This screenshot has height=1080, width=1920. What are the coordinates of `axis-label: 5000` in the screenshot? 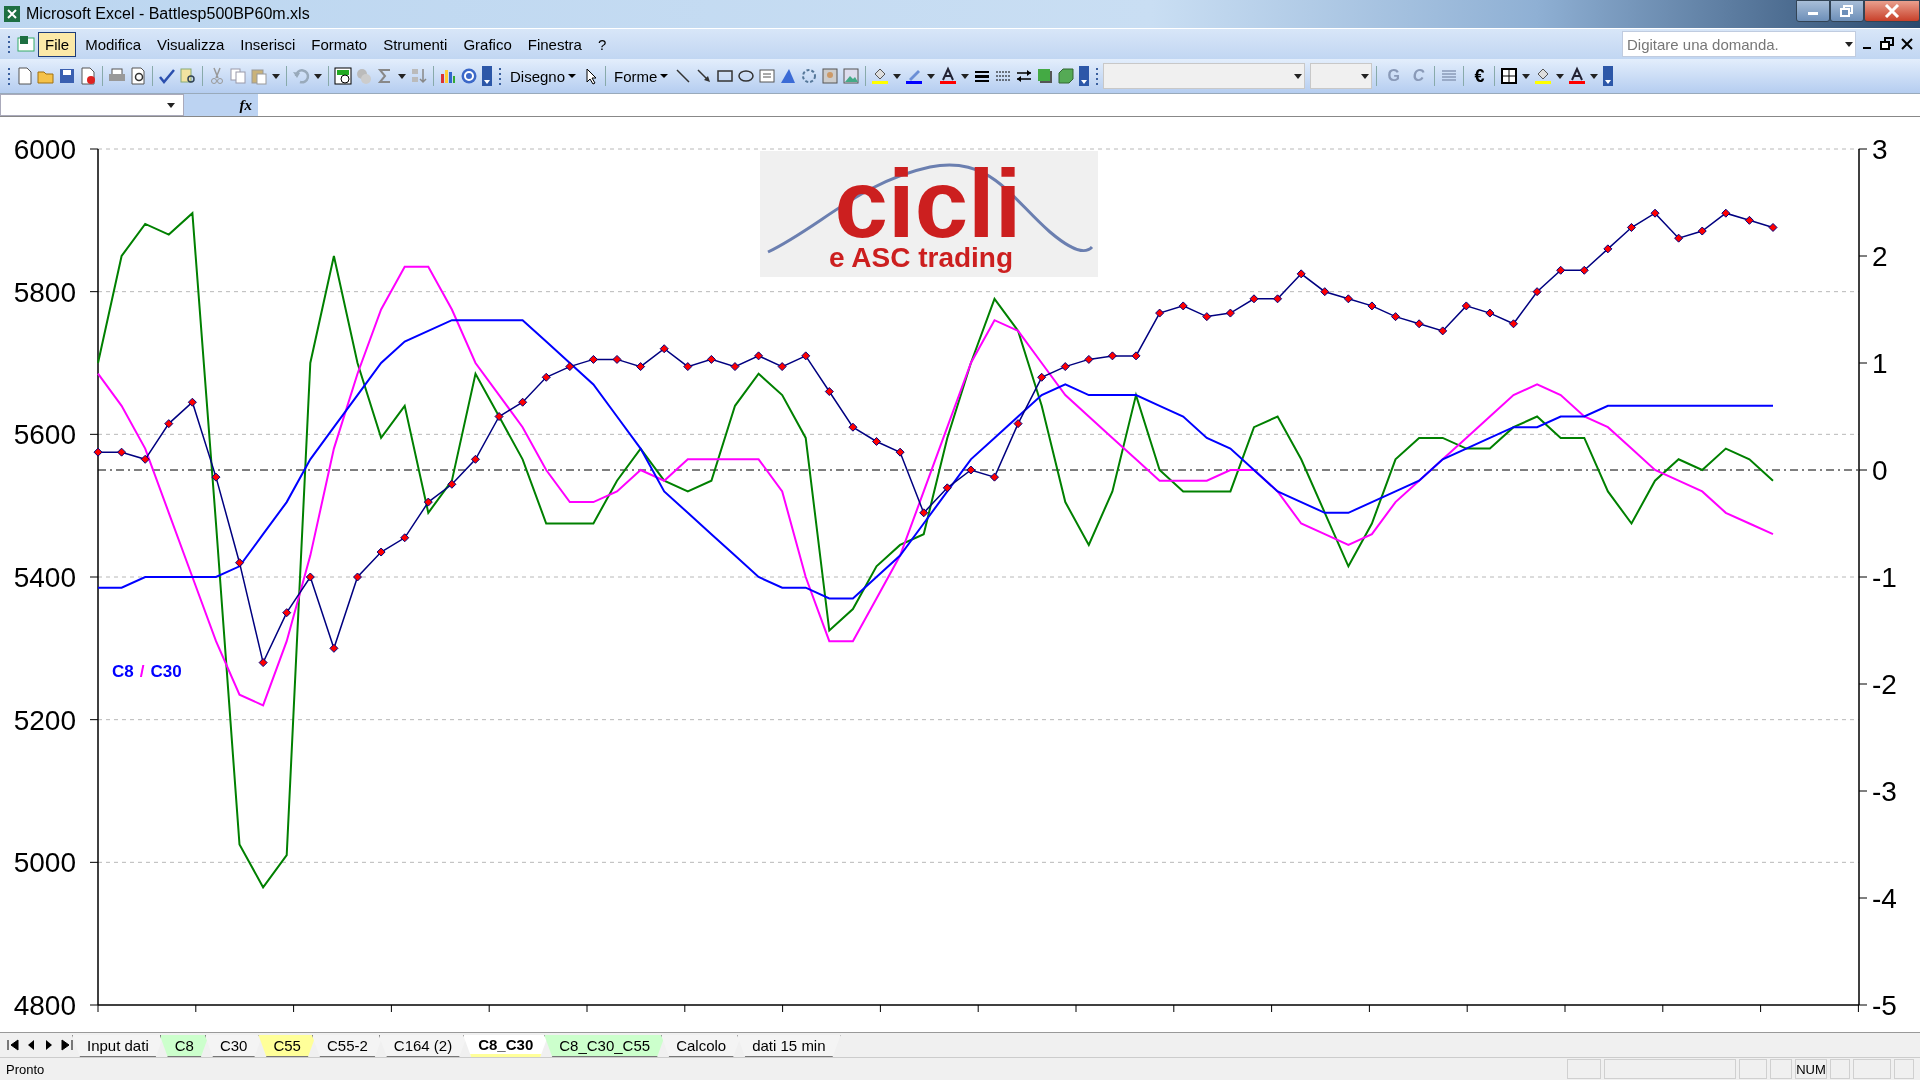 It's located at (44, 863).